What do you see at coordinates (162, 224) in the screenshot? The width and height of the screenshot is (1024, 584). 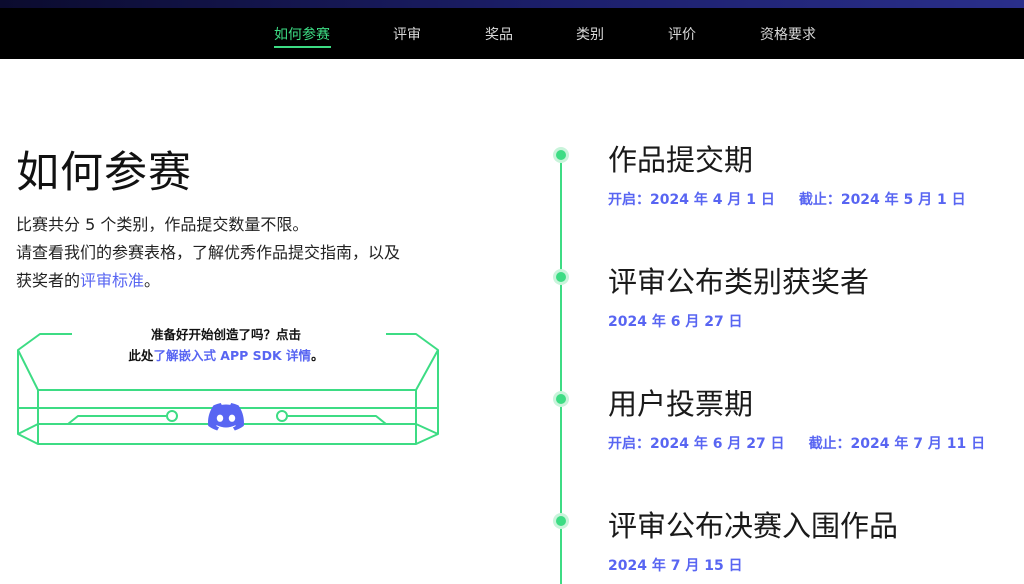 I see `intro-line-1: 比赛共分 5 个类别，作品提交数量不限。` at bounding box center [162, 224].